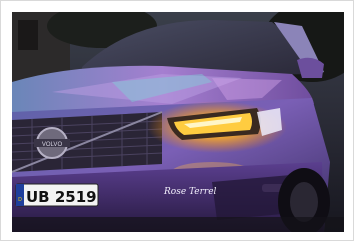  I want to click on badge-label: VOLVO, so click(52, 145).